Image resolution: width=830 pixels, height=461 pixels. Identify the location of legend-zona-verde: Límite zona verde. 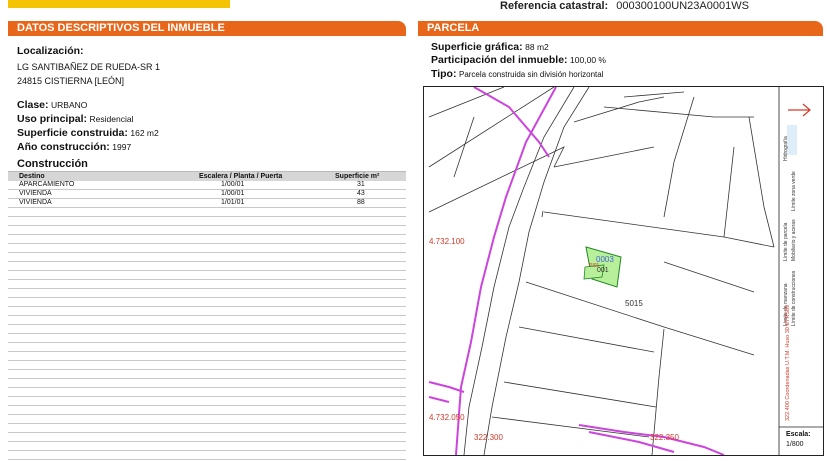
(794, 191).